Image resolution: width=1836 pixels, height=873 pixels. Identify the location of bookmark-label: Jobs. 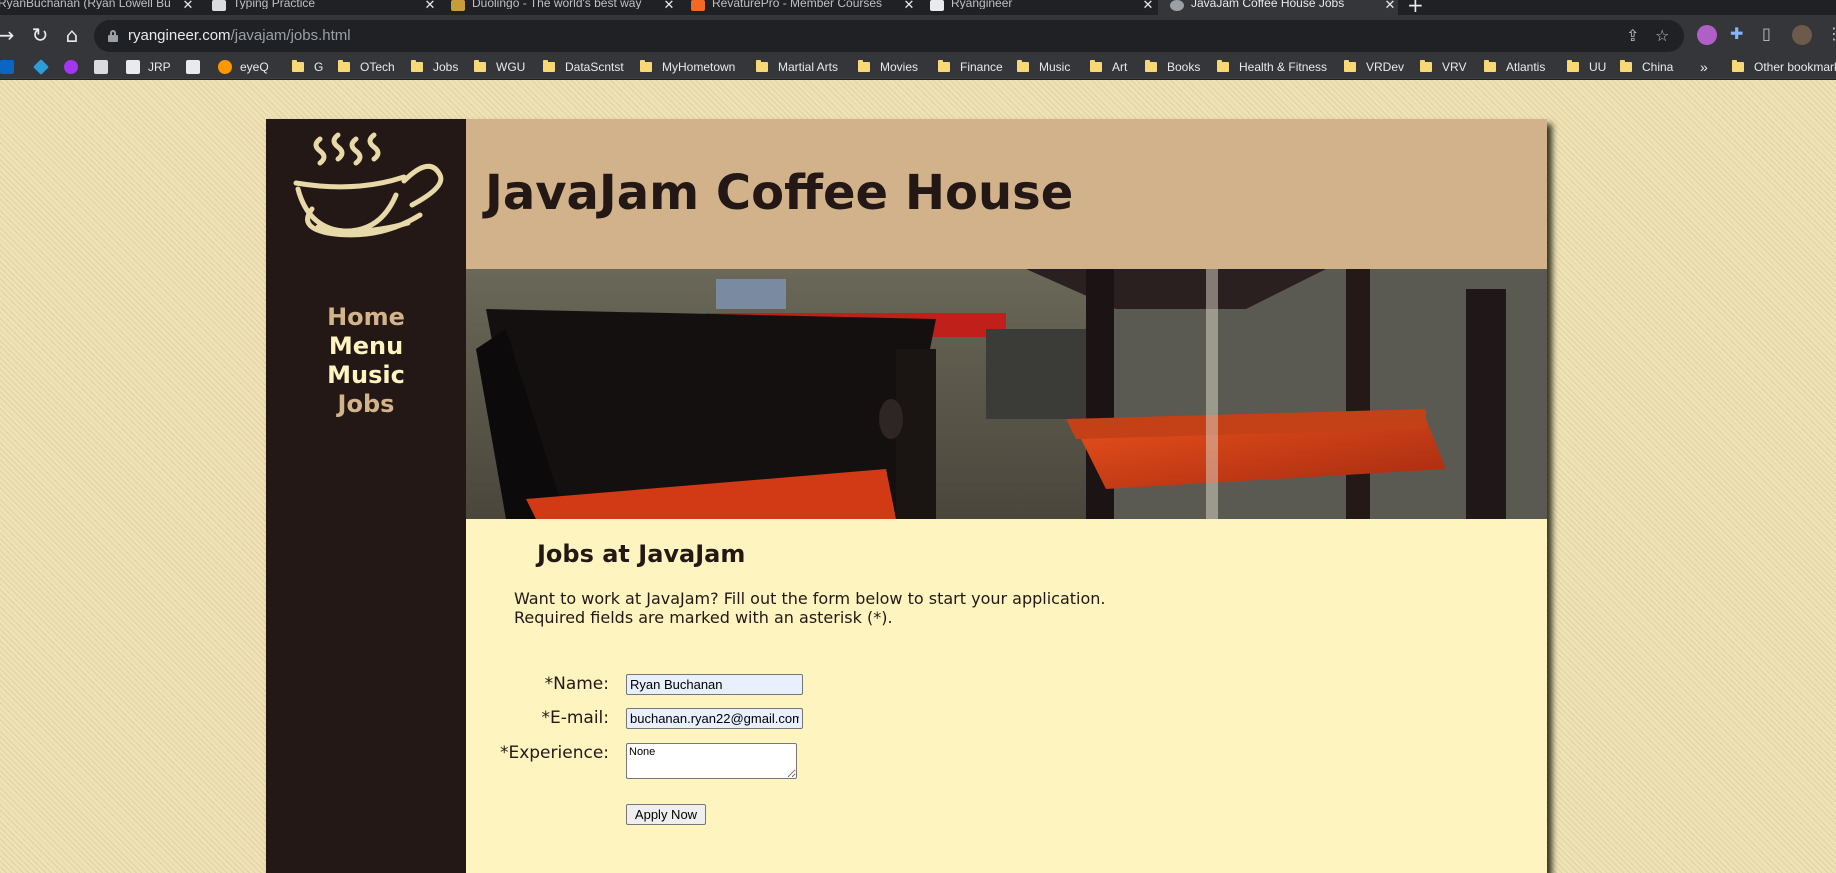
(446, 67).